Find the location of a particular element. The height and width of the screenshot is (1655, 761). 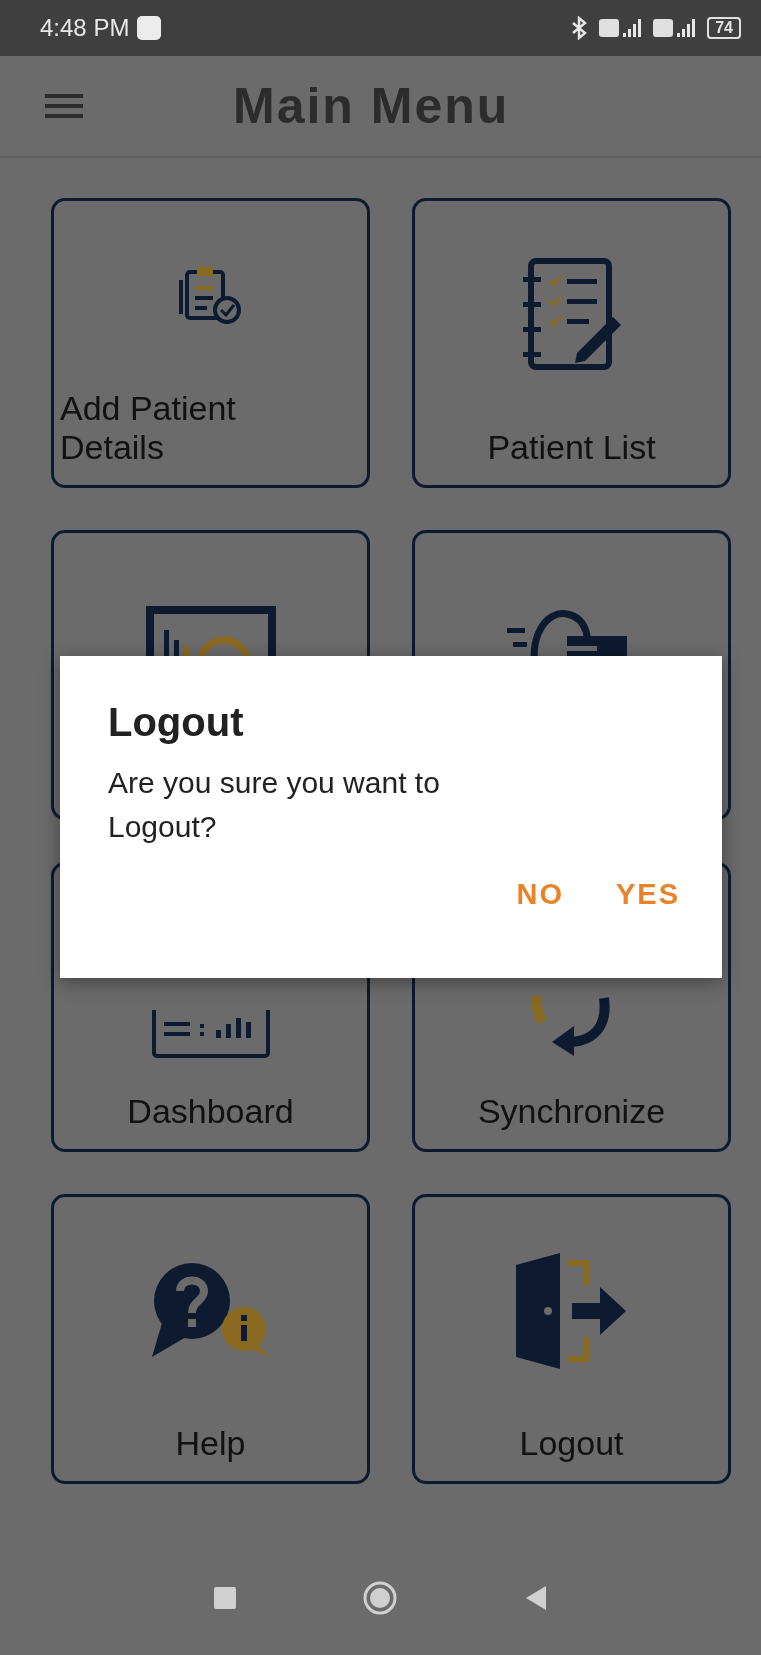

tile-label: Patient List is located at coordinates (571, 447).